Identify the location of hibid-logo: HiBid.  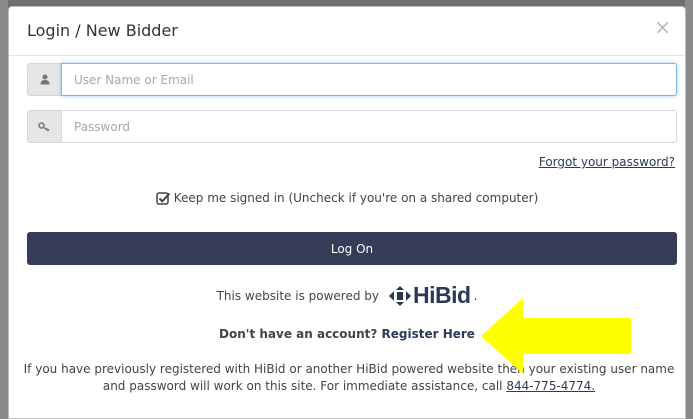
(430, 295).